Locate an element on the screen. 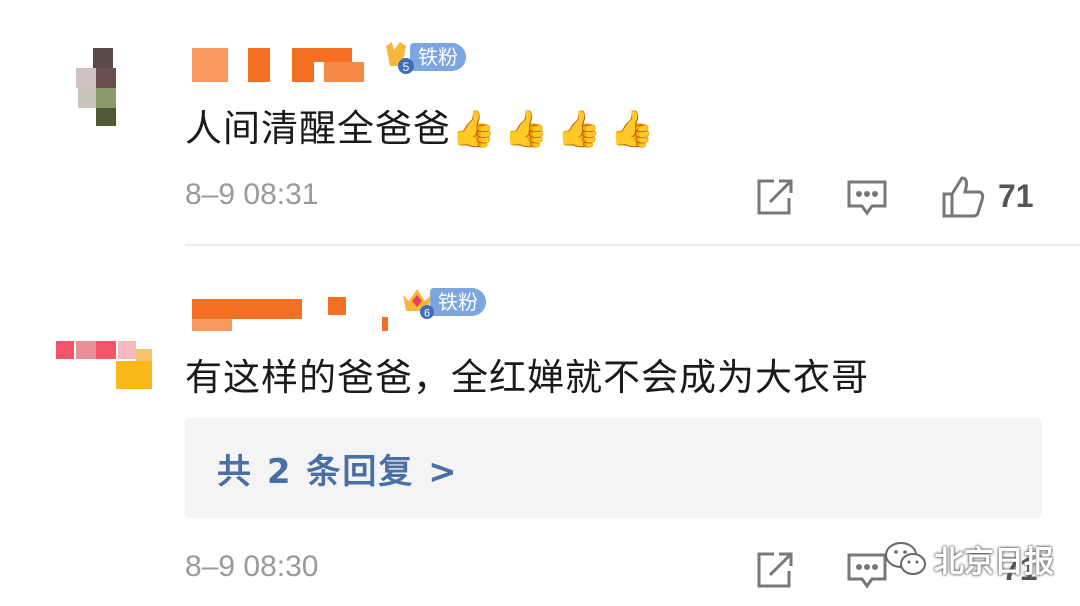  like-icon is located at coordinates (963, 197).